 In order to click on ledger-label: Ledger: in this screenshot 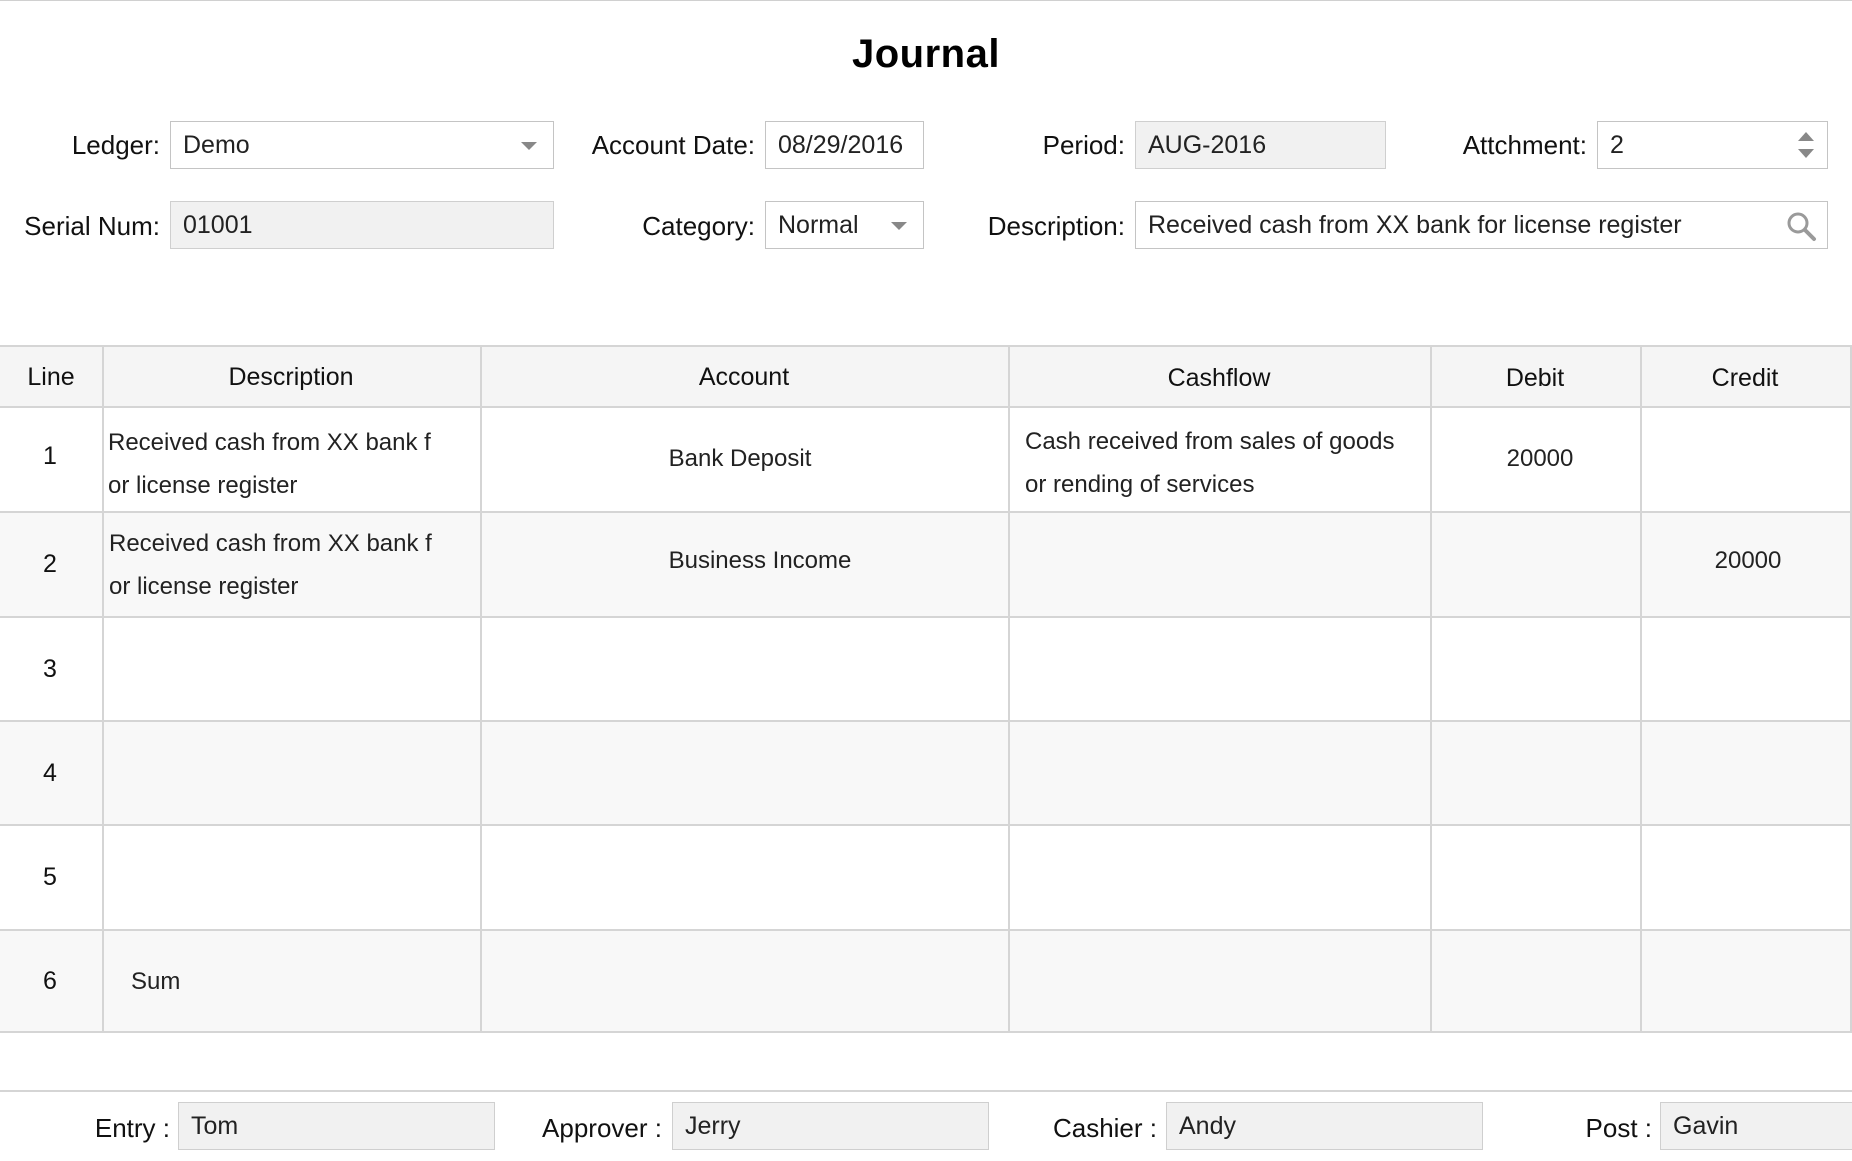, I will do `click(115, 145)`.